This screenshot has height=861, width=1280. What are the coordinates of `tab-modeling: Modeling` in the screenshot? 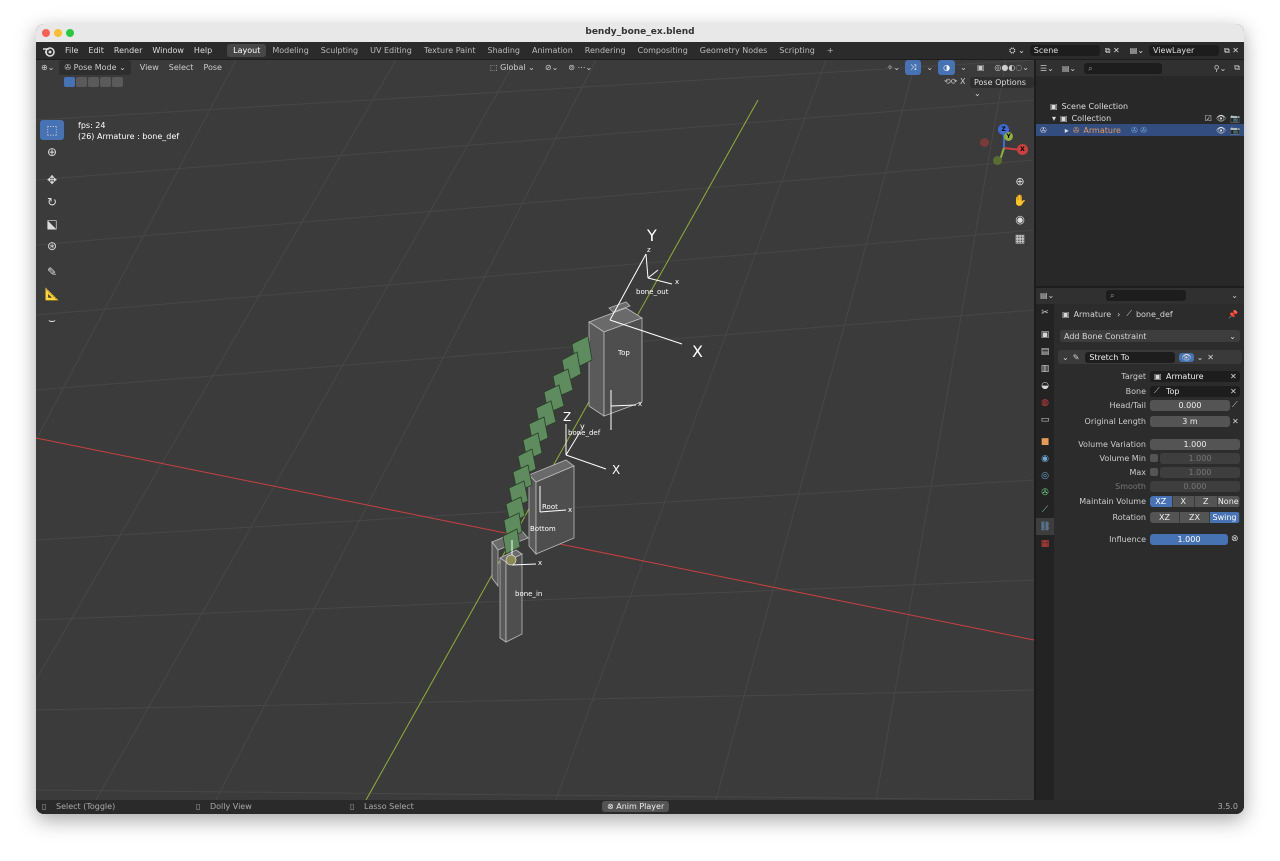 It's located at (290, 50).